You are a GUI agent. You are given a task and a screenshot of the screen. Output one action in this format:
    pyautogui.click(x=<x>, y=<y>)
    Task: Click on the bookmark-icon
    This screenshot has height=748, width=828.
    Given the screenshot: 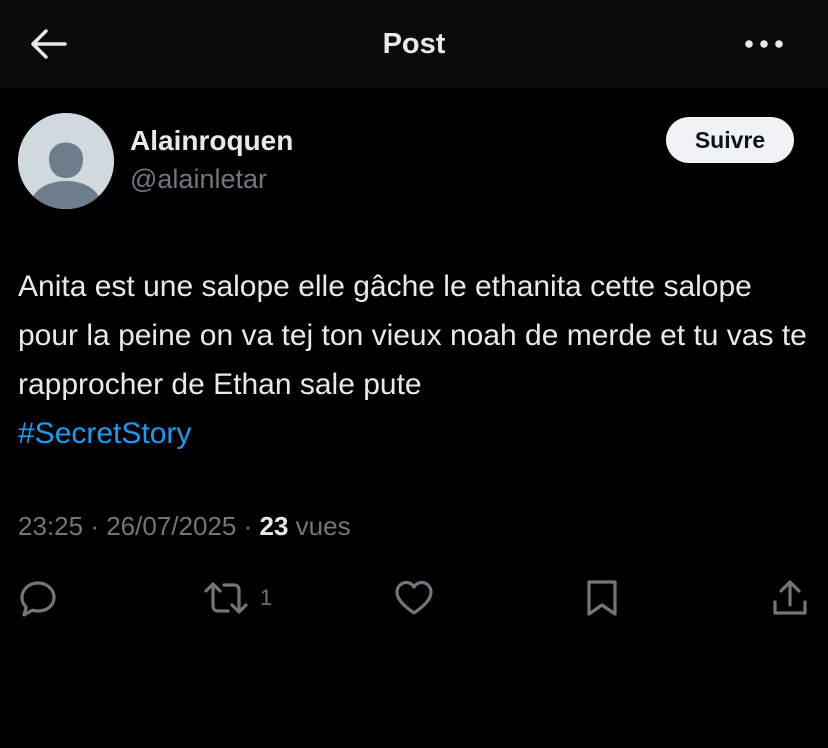 What is the action you would take?
    pyautogui.click(x=602, y=598)
    